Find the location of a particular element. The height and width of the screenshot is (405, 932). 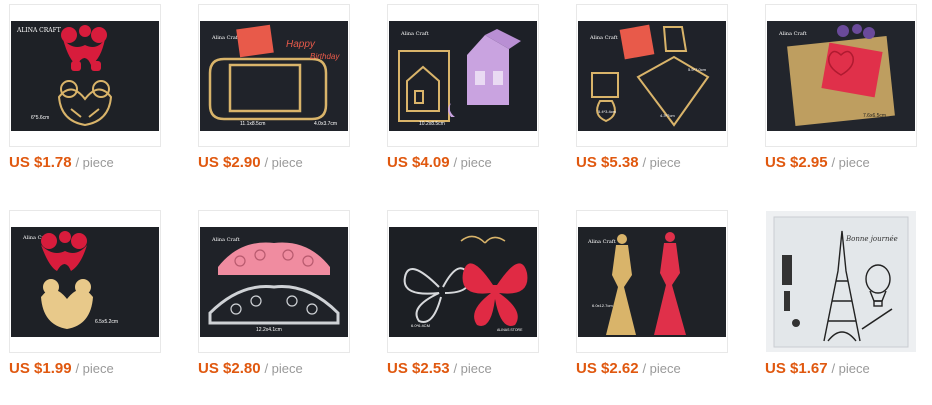

price-amount: US $1.99 is located at coordinates (40, 368).